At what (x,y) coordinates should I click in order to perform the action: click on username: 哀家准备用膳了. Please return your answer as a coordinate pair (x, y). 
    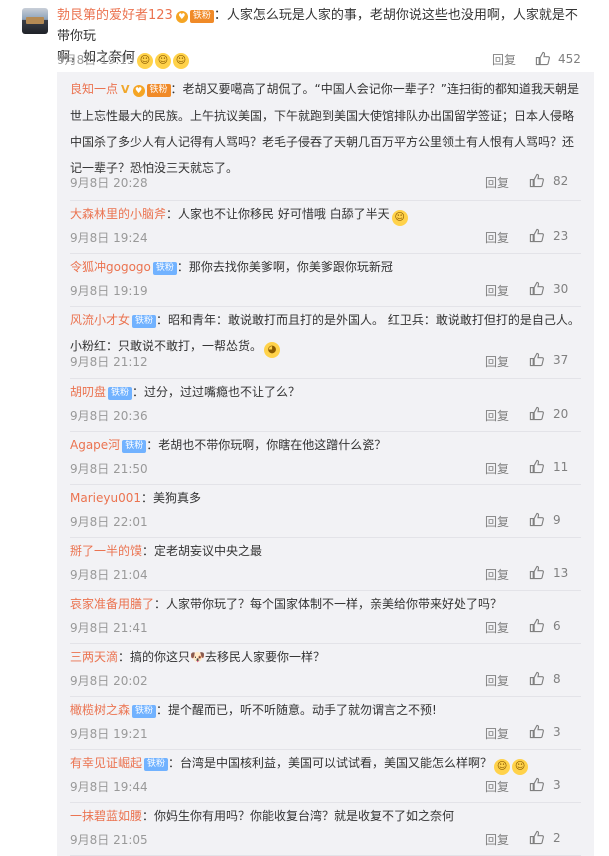
    Looking at the image, I should click on (112, 604).